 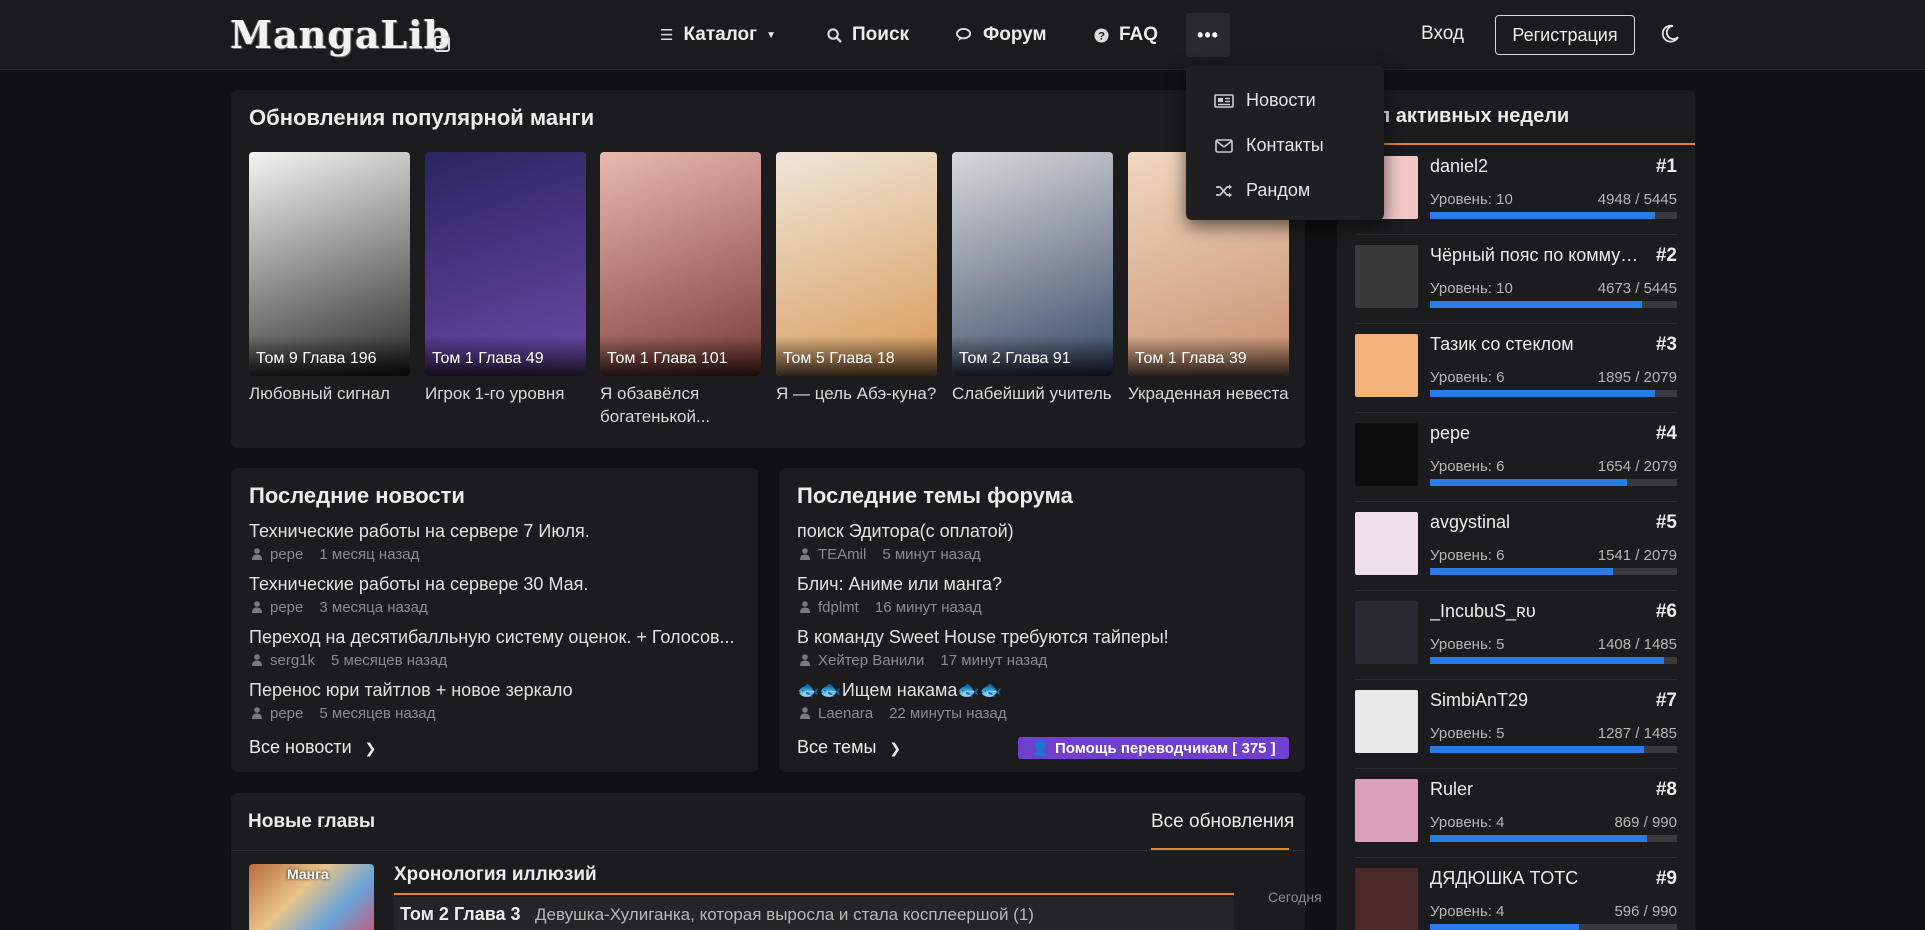 What do you see at coordinates (856, 356) in the screenshot?
I see `chapter-label: Том 5 Глава 18` at bounding box center [856, 356].